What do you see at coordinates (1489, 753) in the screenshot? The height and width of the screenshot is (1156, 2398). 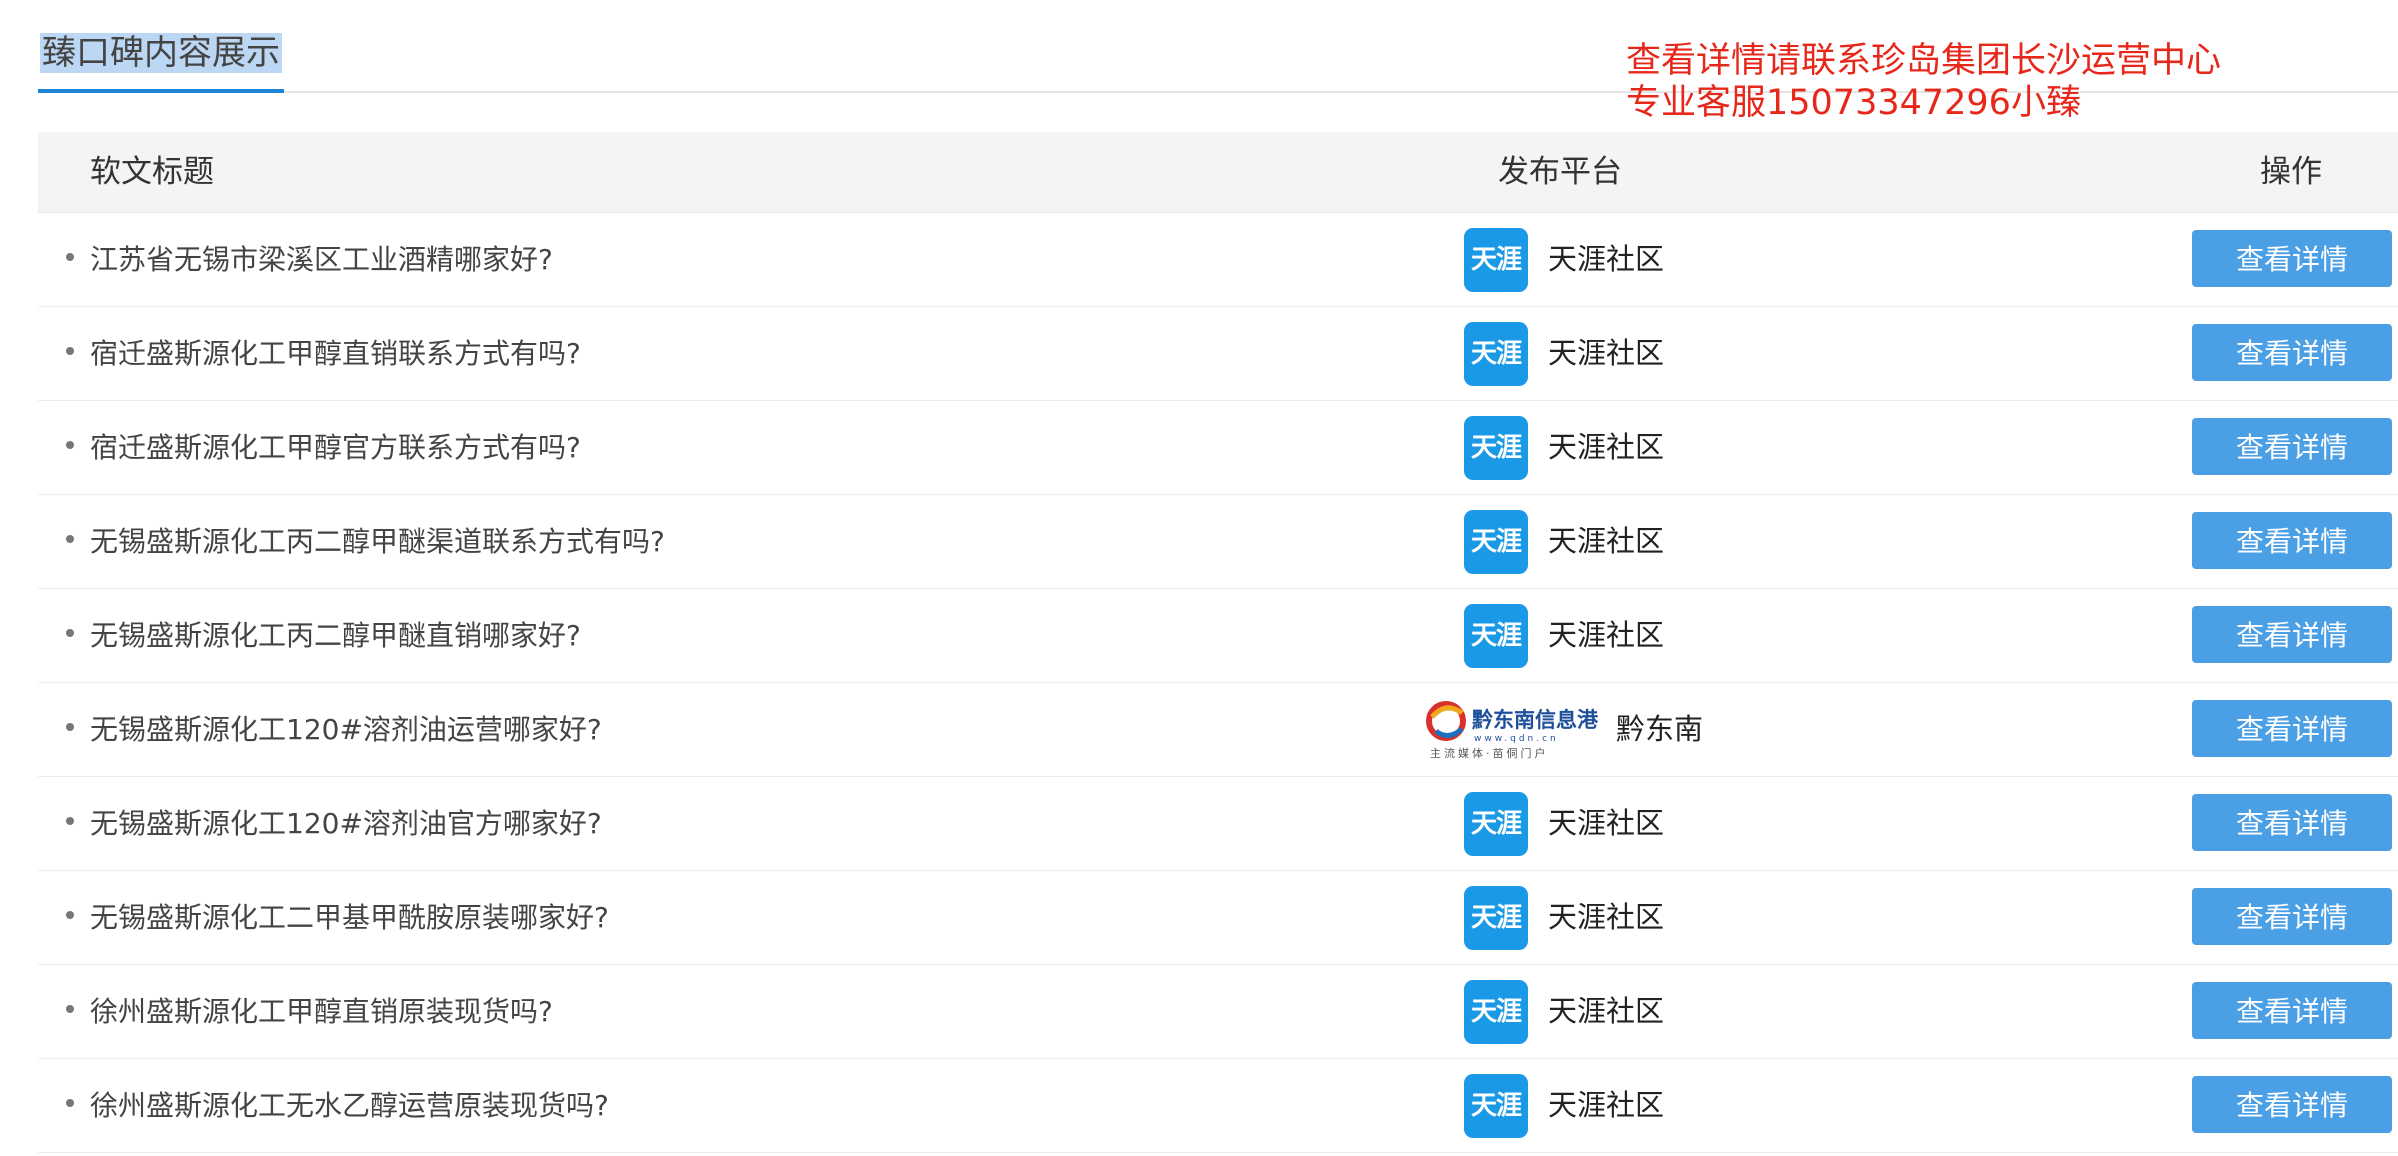 I see `qdn-logo-slogan: 主流媒体·苗侗门户` at bounding box center [1489, 753].